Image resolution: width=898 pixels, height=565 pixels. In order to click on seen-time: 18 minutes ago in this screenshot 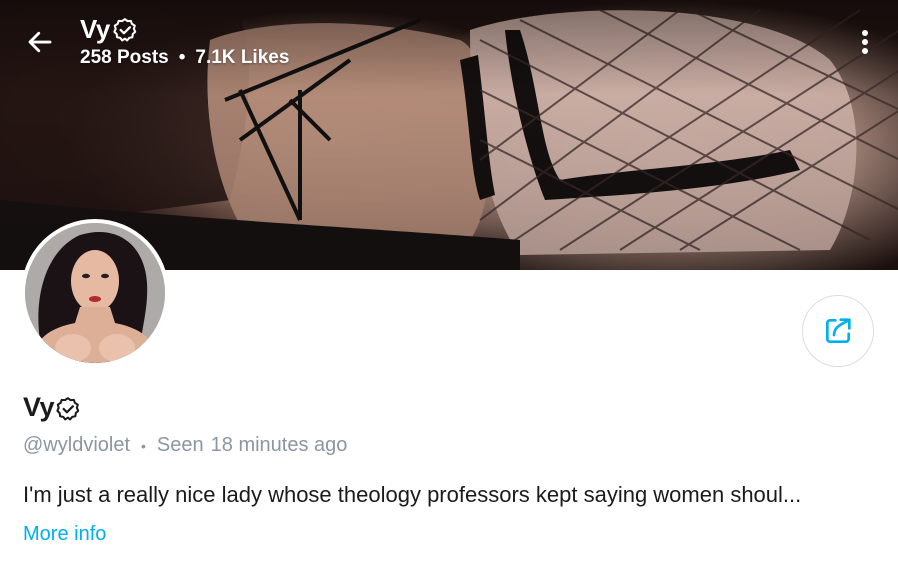, I will do `click(279, 445)`.